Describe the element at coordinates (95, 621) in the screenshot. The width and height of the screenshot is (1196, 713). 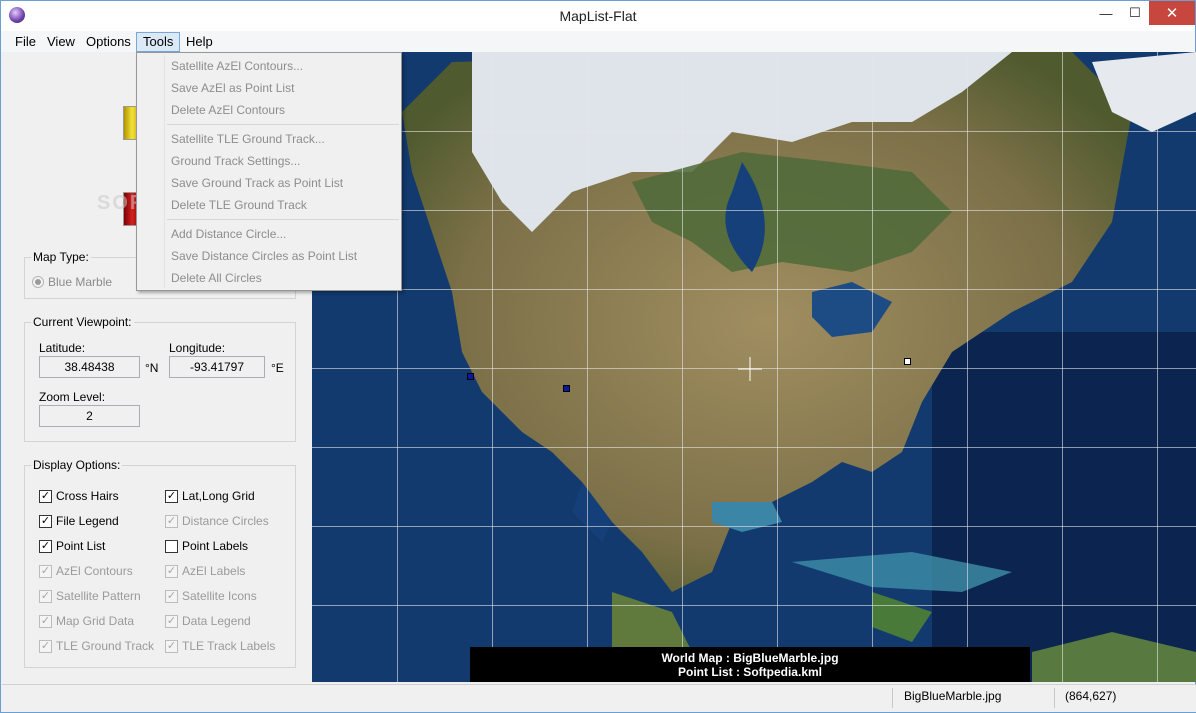
I see `map-grid-data-label: Map Grid Data` at that location.